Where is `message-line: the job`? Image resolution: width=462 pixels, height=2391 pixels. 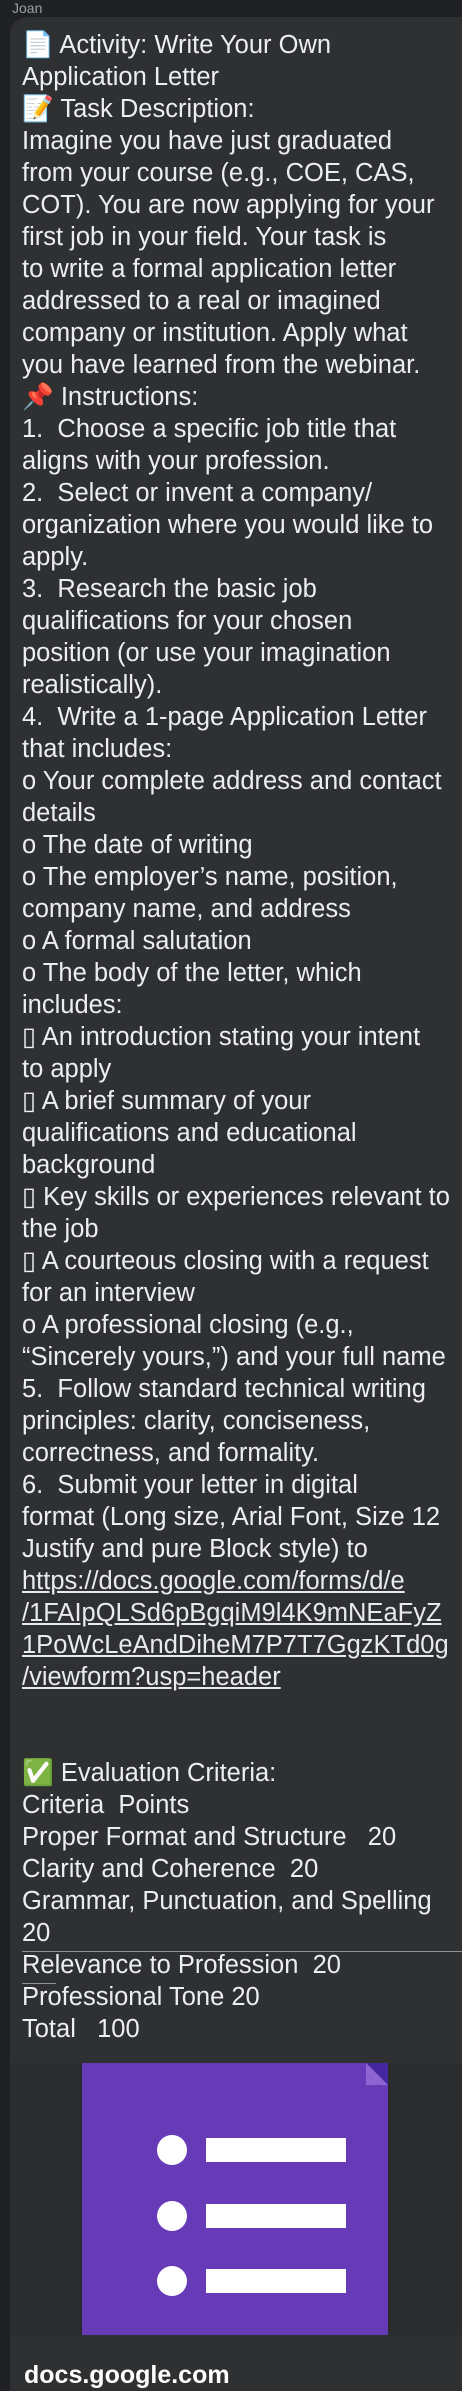
message-line: the job is located at coordinates (60, 1229).